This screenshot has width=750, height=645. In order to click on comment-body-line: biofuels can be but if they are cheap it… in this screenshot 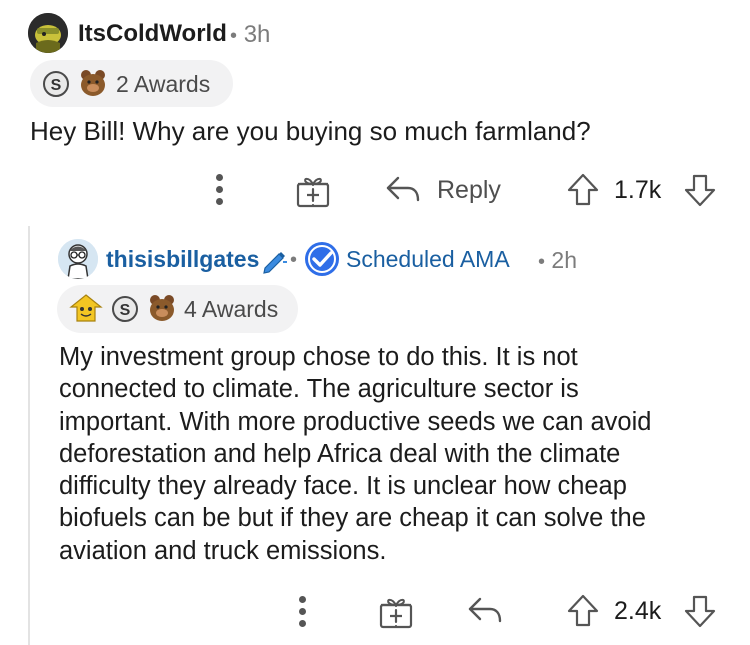, I will do `click(352, 518)`.